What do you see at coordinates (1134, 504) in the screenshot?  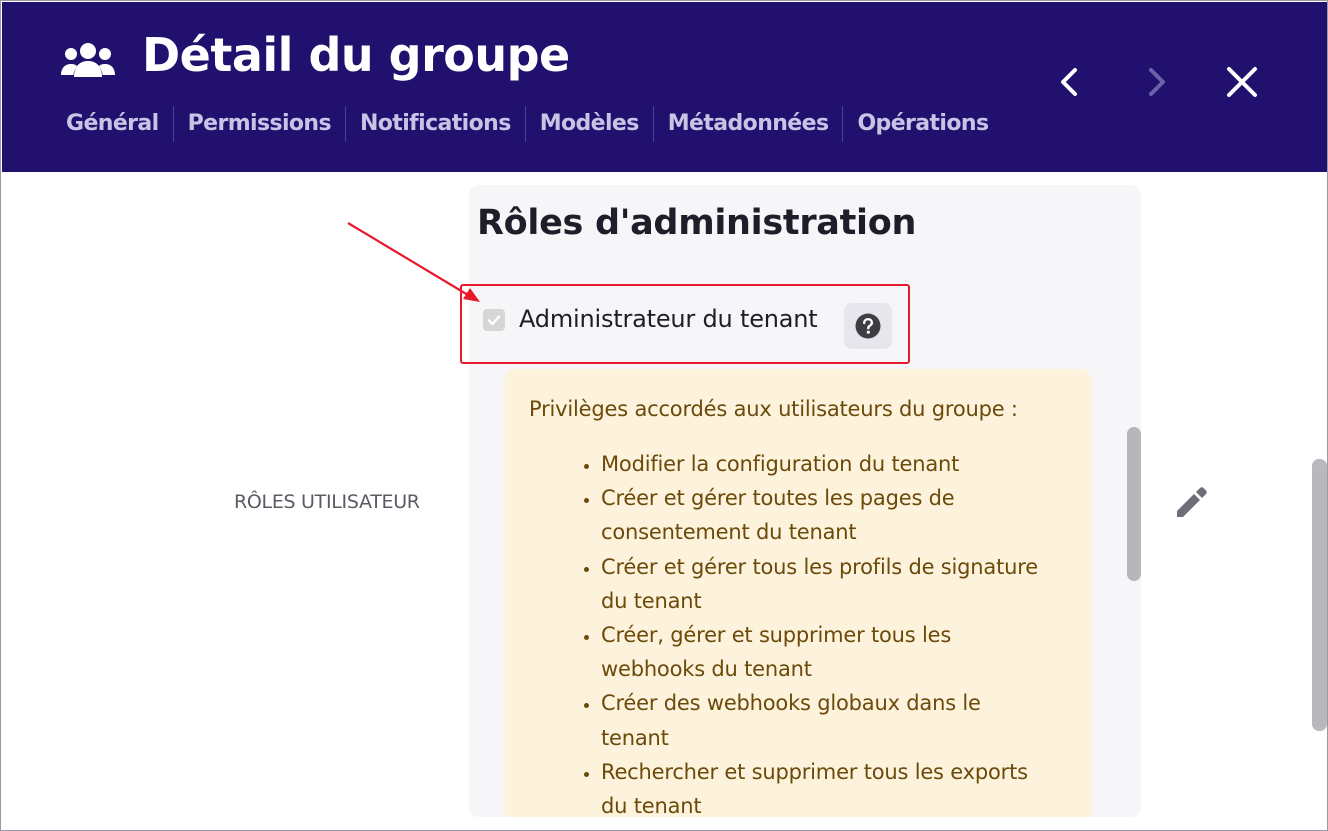 I see `panel-scrollbar` at bounding box center [1134, 504].